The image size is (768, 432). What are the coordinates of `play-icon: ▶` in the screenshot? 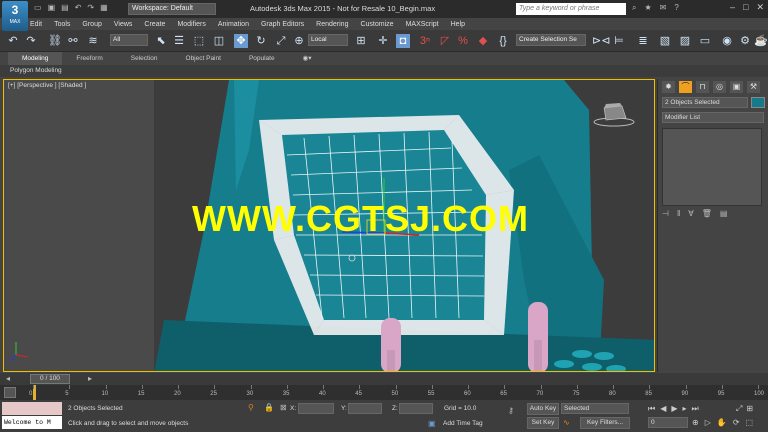 It's located at (674, 409).